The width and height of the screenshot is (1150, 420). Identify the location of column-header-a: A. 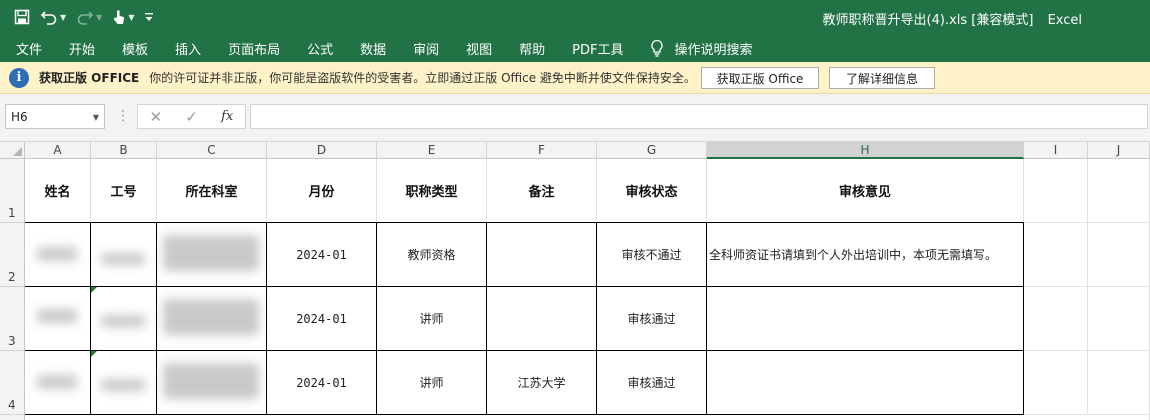
(58, 150).